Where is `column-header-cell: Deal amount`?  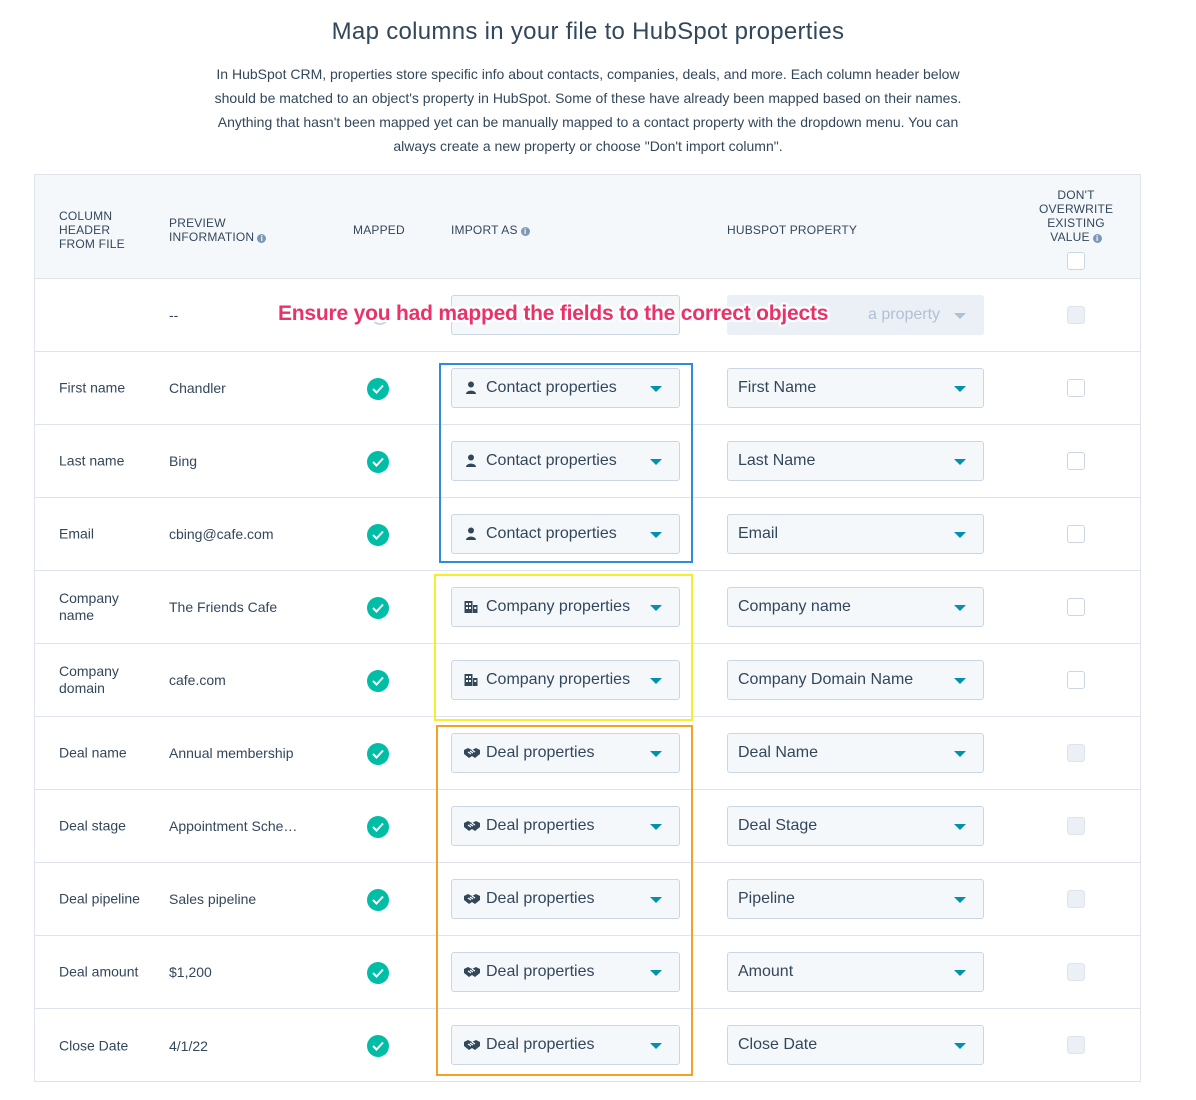
column-header-cell: Deal amount is located at coordinates (99, 971).